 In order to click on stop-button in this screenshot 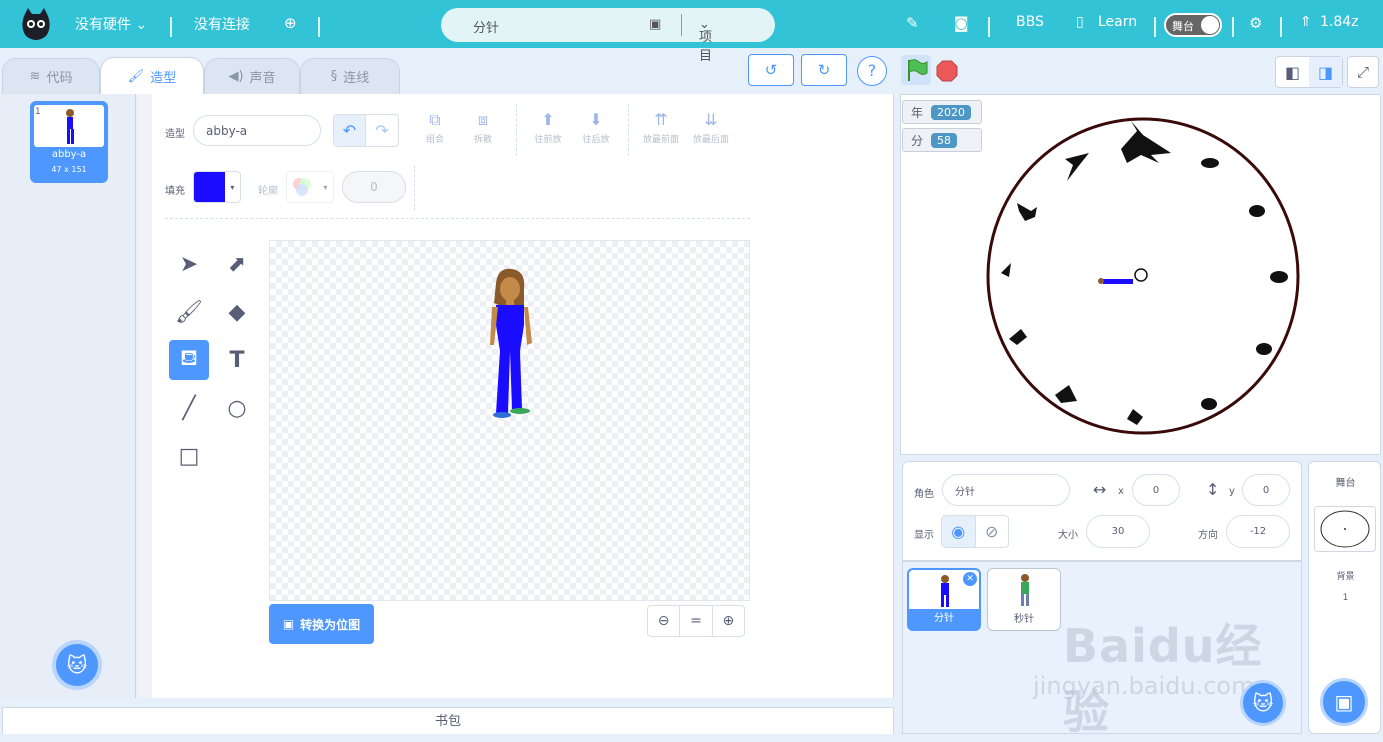, I will do `click(947, 71)`.